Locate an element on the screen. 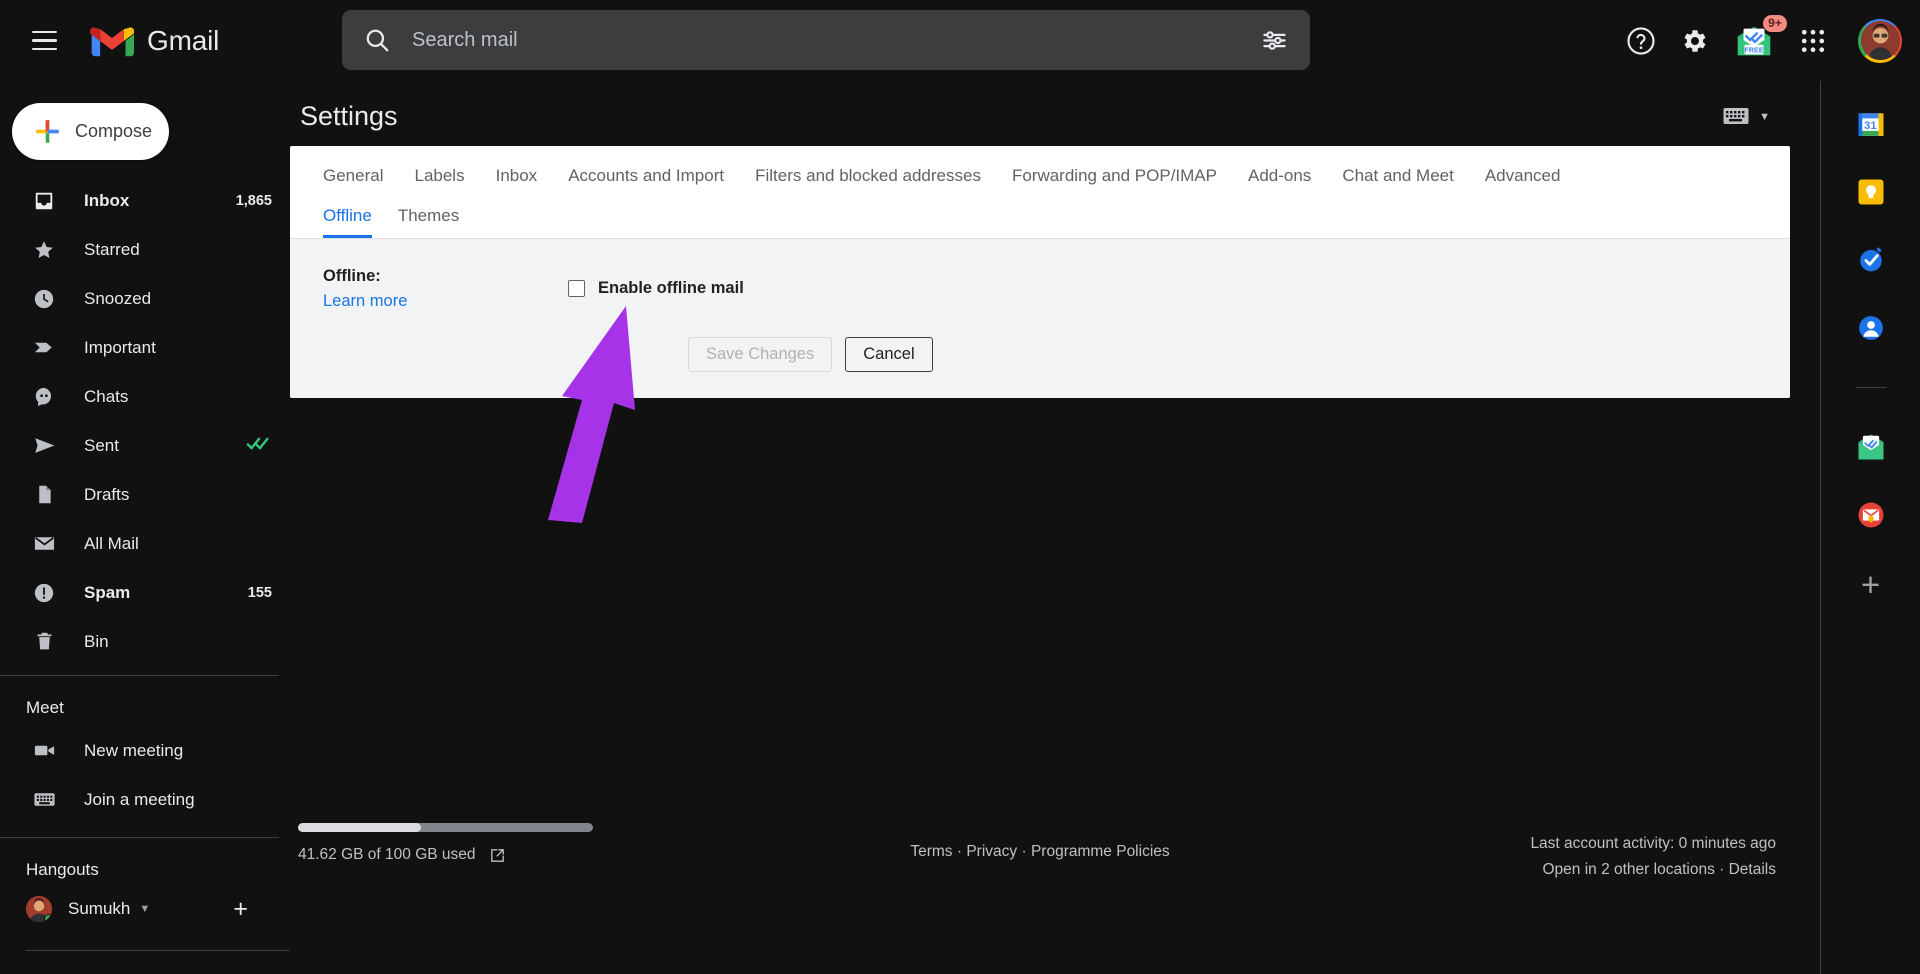  hangouts-add-icon: + is located at coordinates (240, 909).